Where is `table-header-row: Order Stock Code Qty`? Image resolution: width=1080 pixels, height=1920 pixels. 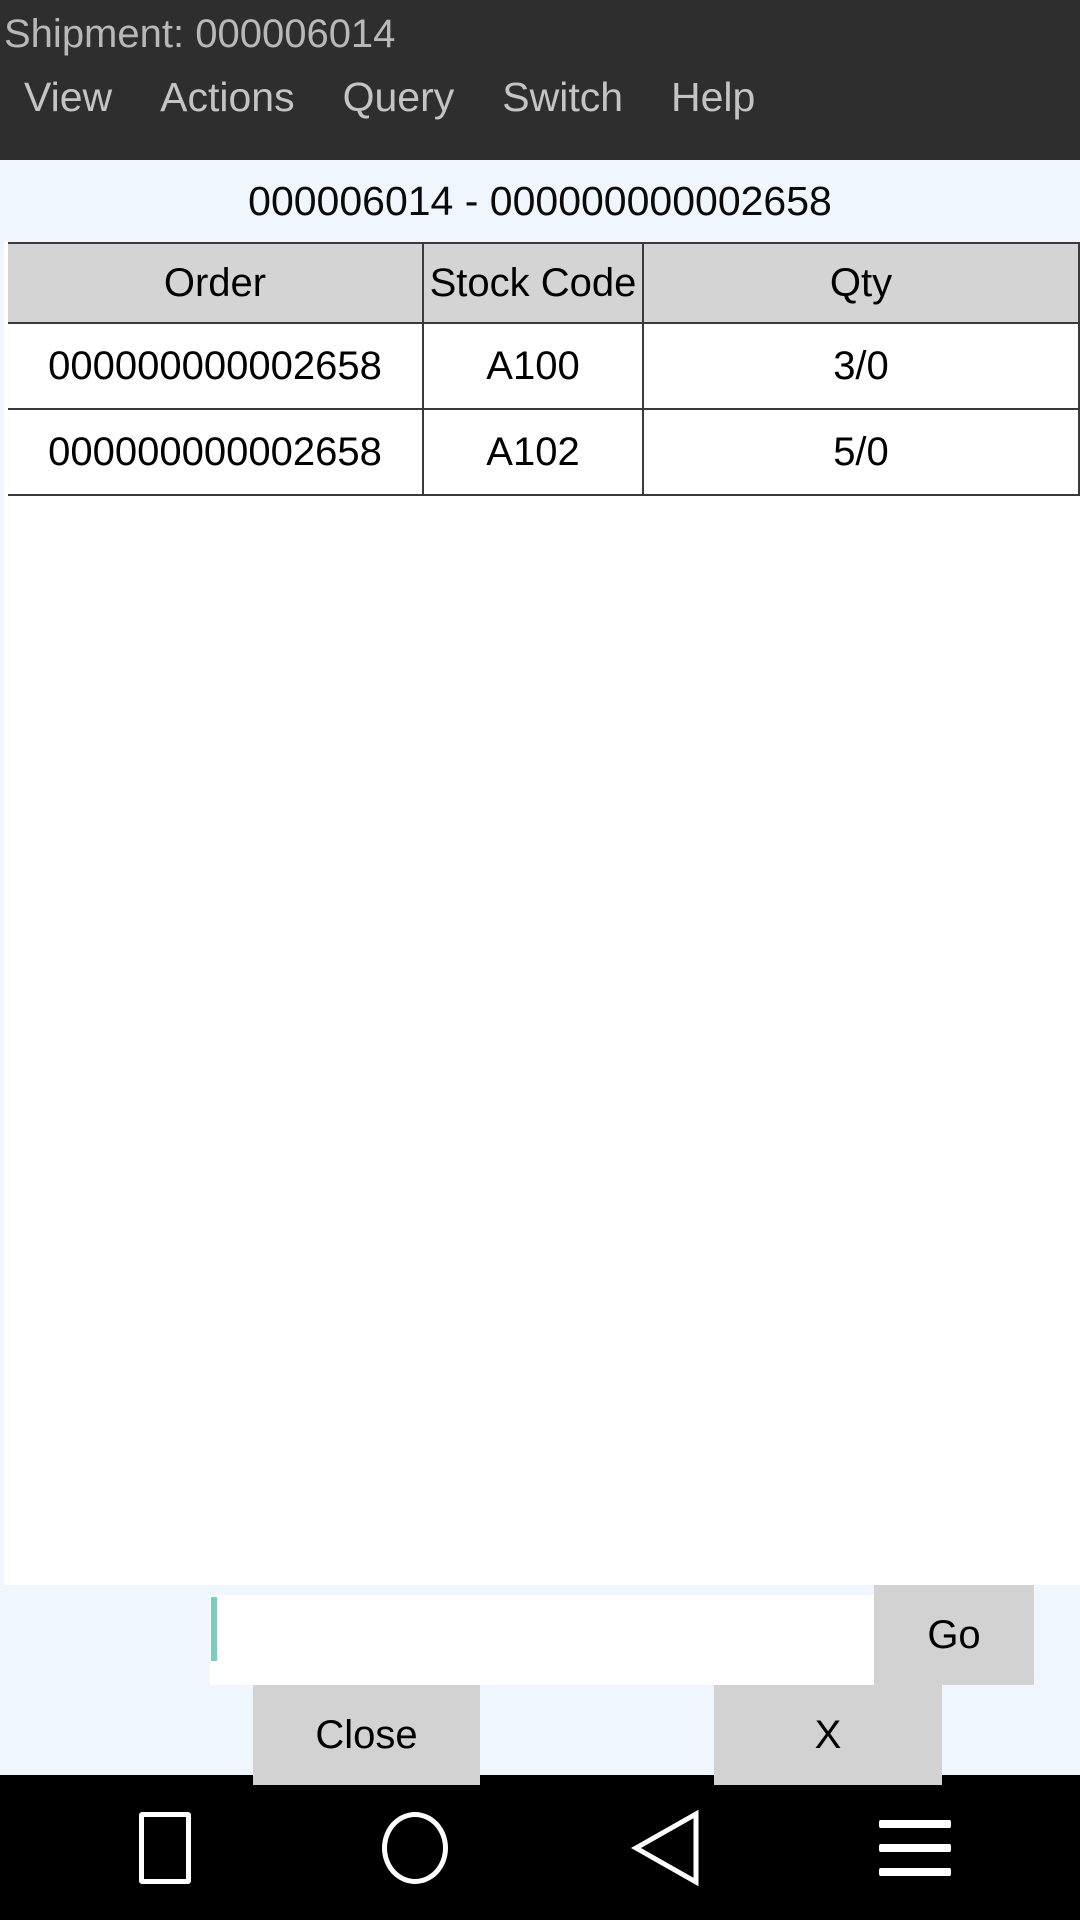
table-header-row: Order Stock Code Qty is located at coordinates (544, 283).